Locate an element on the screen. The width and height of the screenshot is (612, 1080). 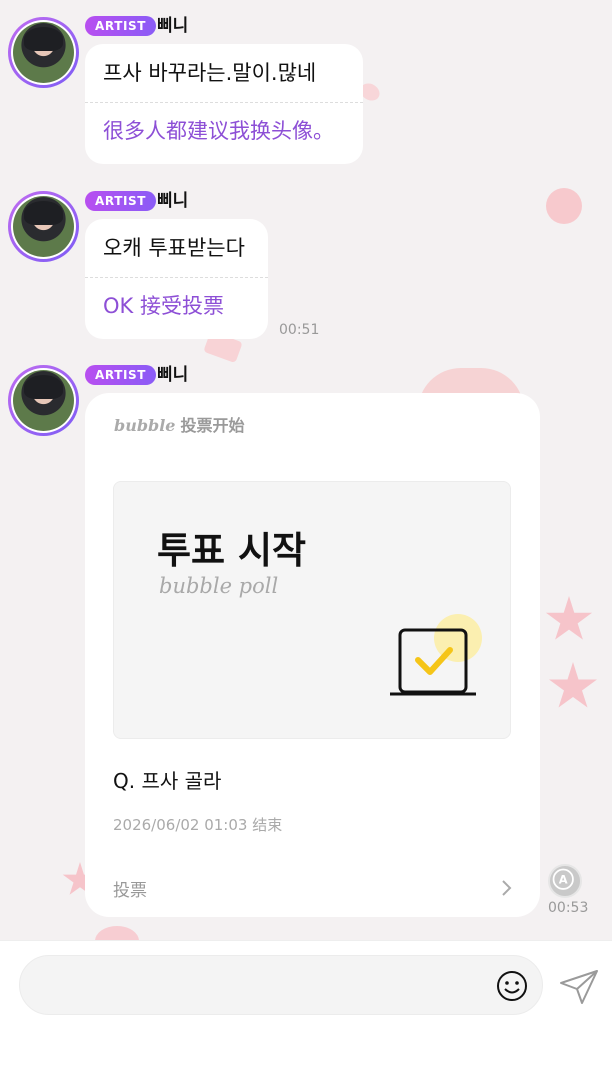
poll-header: bubble 投票开始 is located at coordinates (179, 424).